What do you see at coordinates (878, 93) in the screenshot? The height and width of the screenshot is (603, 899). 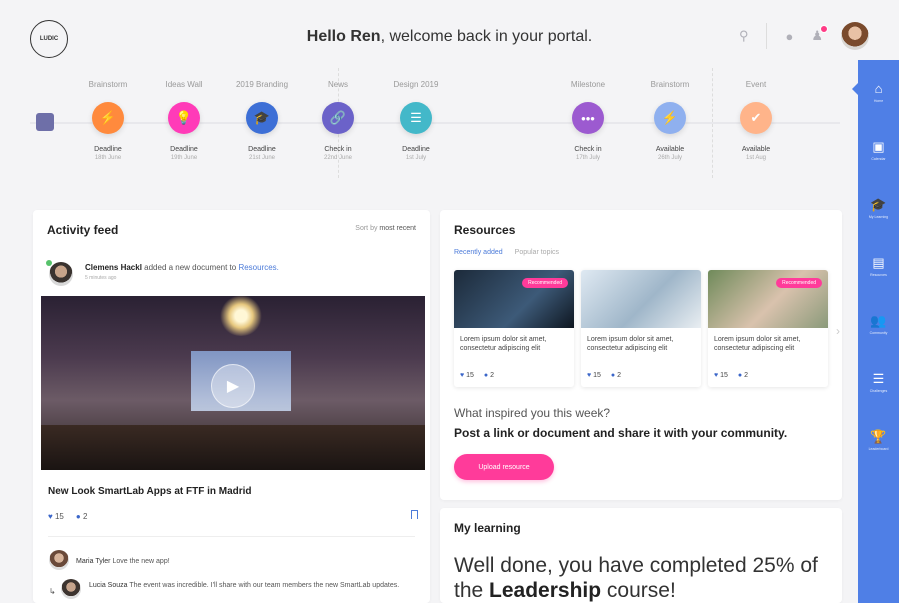 I see `sidebar-item: ⌂ Home` at bounding box center [878, 93].